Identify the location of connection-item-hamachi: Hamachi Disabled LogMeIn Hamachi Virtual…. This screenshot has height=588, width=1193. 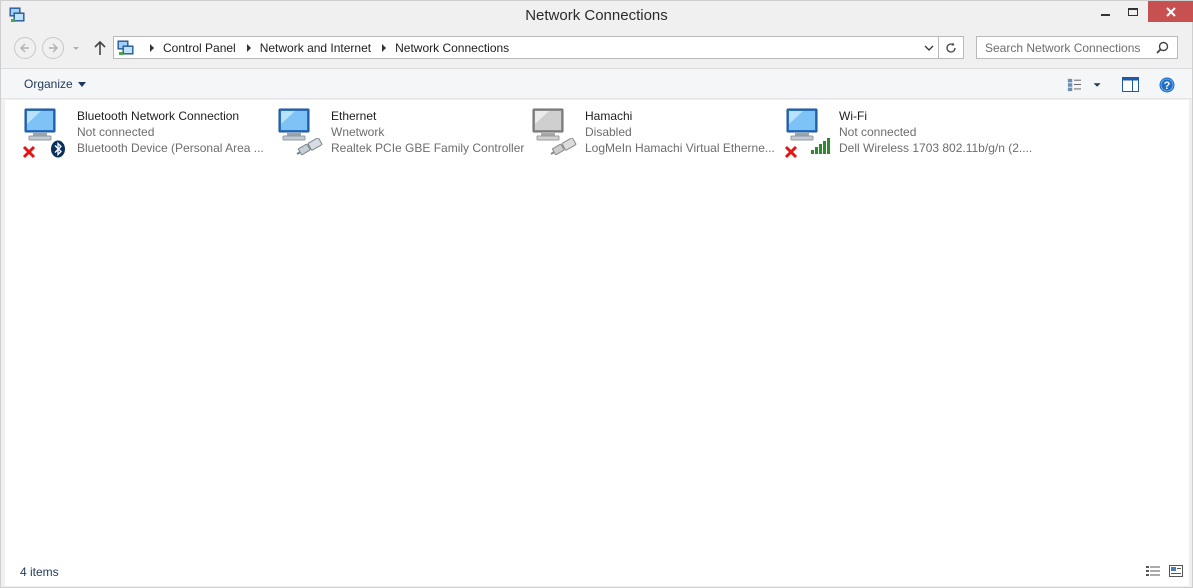
(656, 132).